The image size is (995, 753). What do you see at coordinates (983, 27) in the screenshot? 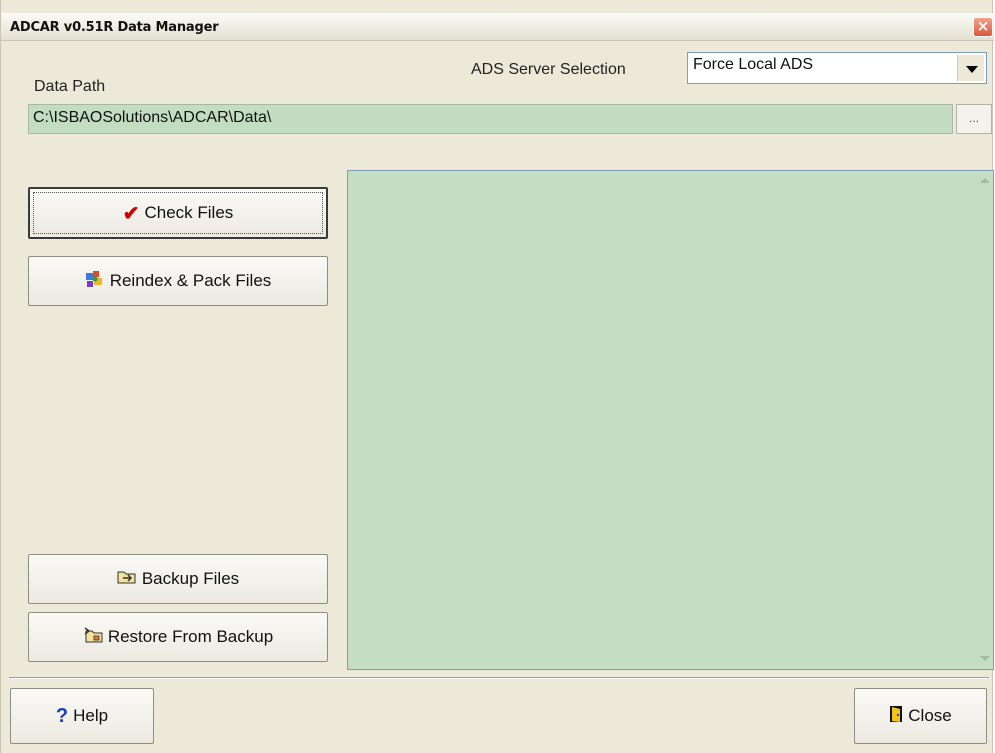
I see `window-close-icon: ×` at bounding box center [983, 27].